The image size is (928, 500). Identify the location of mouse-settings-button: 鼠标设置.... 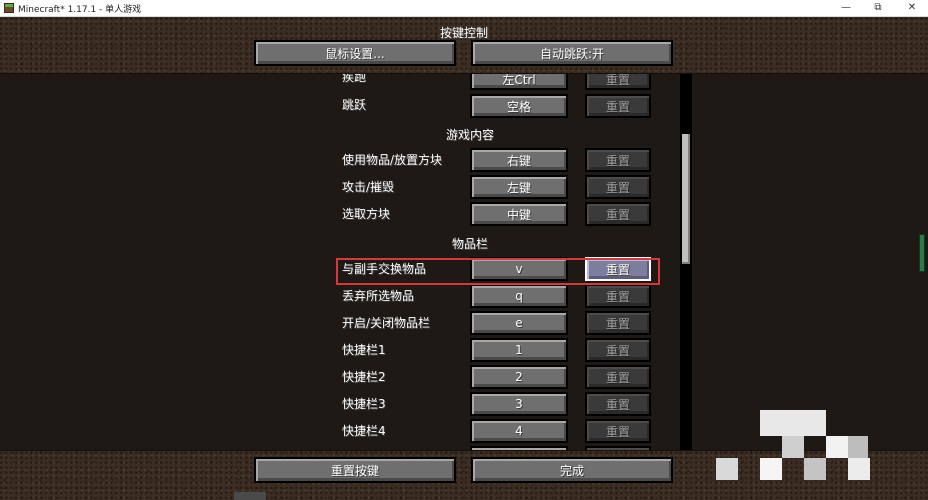
(355, 53).